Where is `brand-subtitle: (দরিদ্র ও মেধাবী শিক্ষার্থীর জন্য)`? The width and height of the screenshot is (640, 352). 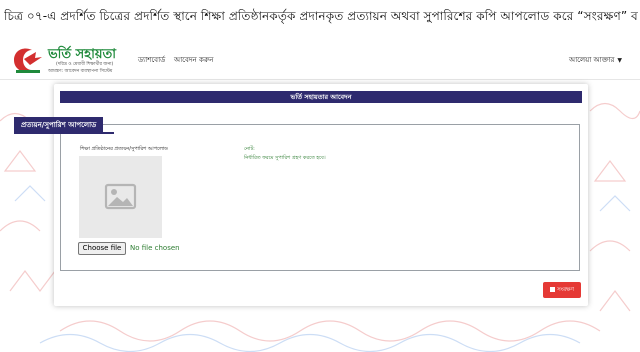 brand-subtitle: (দরিদ্র ও মেধাবী শিক্ষার্থীর জন্য) is located at coordinates (85, 64).